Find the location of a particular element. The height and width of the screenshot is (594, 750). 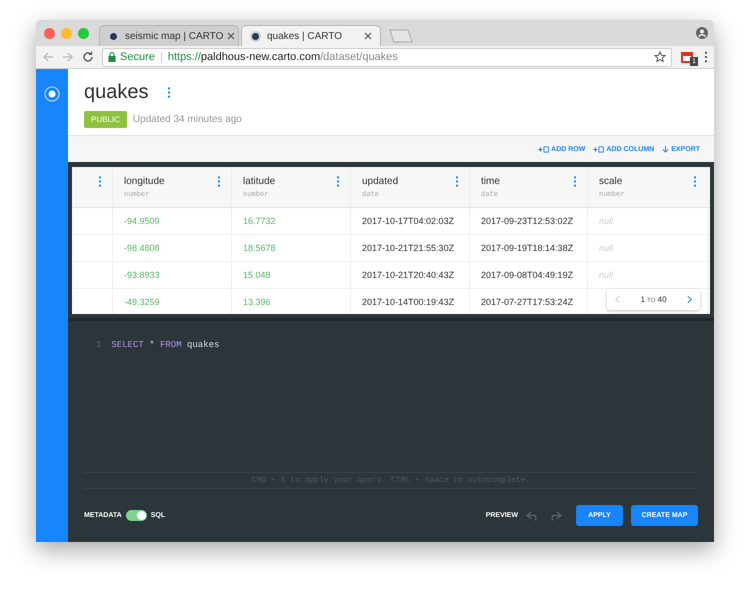

column-name: updated is located at coordinates (380, 181).